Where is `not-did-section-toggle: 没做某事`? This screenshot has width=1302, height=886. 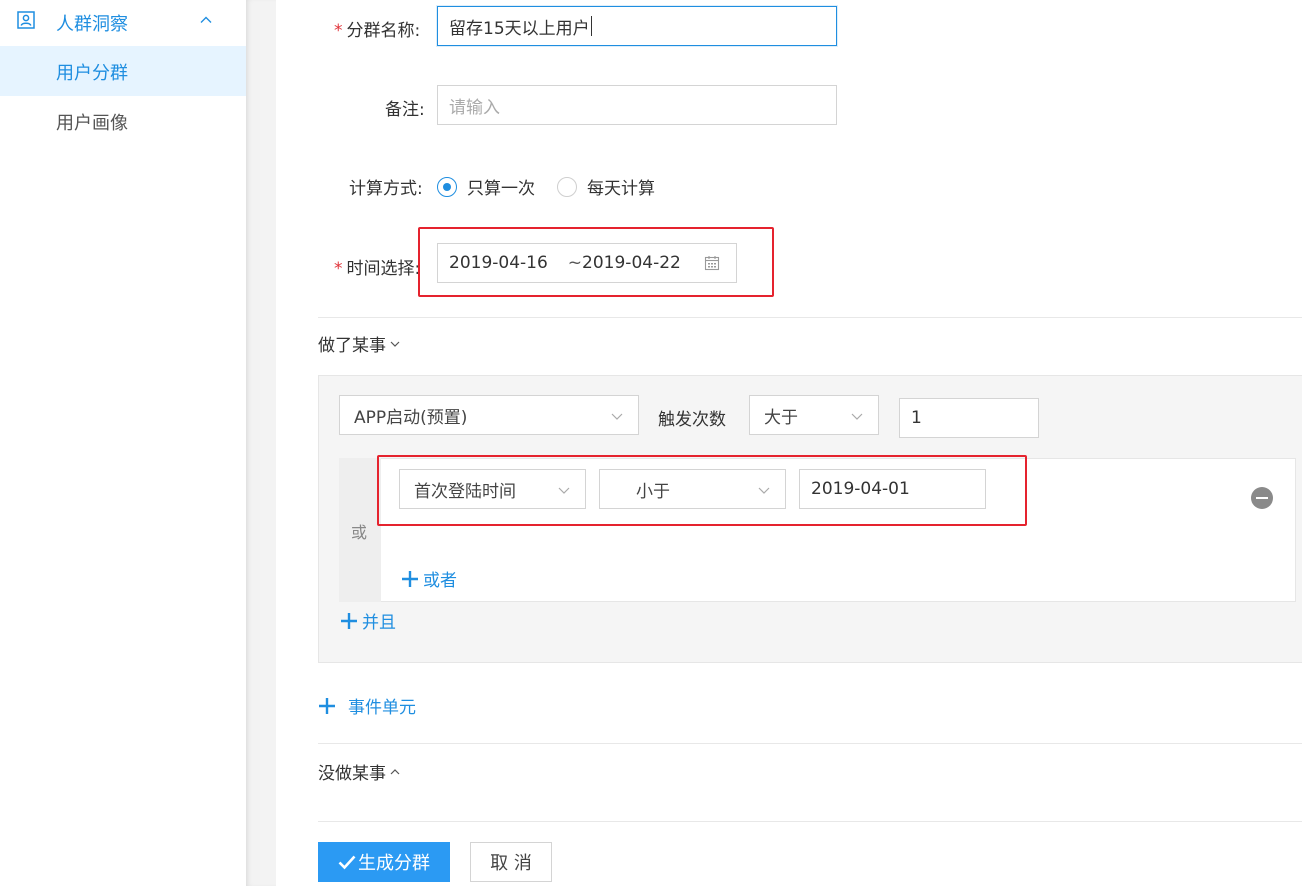 not-did-section-toggle: 没做某事 is located at coordinates (359, 771).